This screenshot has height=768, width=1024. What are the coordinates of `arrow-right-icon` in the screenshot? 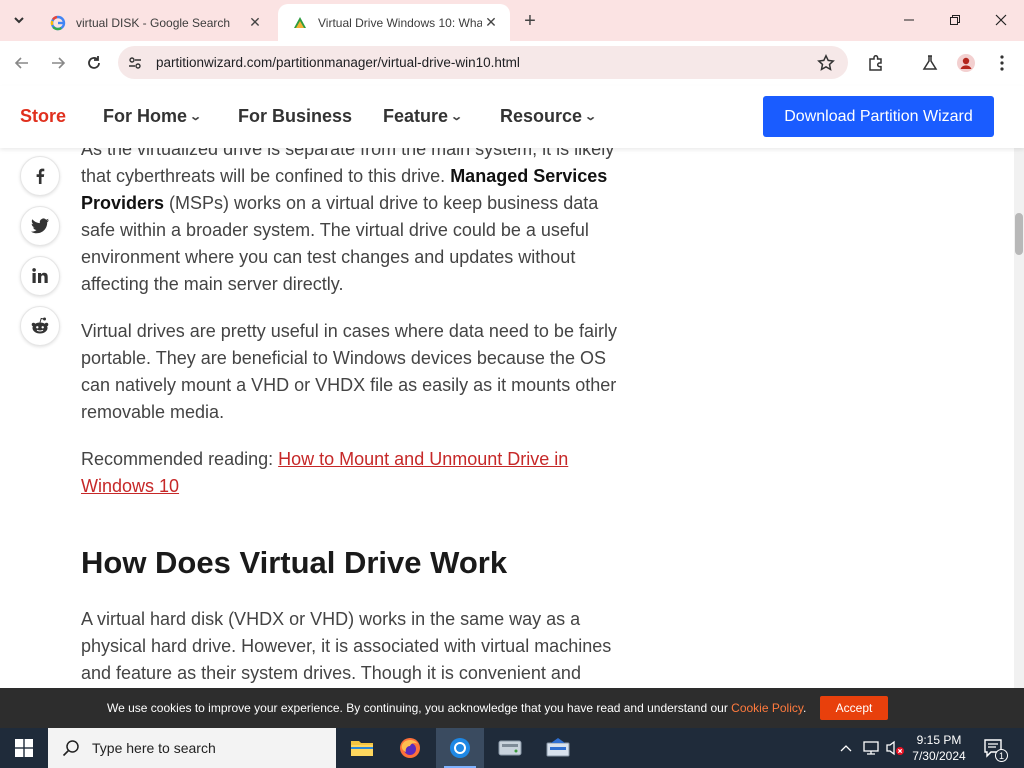 It's located at (59, 63).